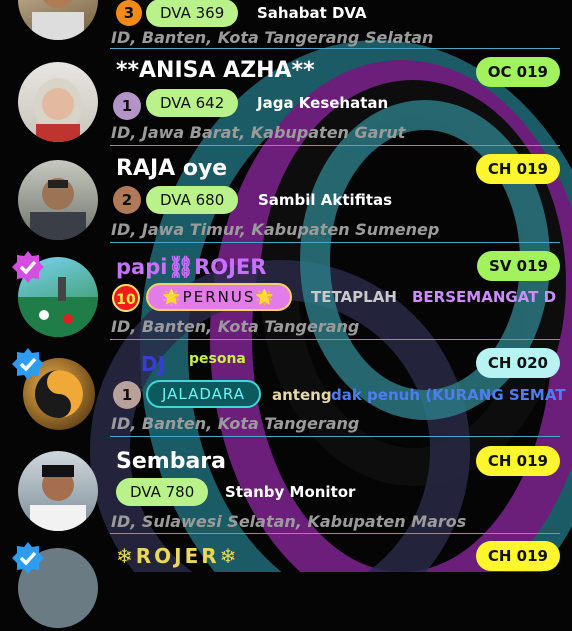 This screenshot has width=572, height=631. I want to click on user-name: RAJA oye, so click(172, 168).